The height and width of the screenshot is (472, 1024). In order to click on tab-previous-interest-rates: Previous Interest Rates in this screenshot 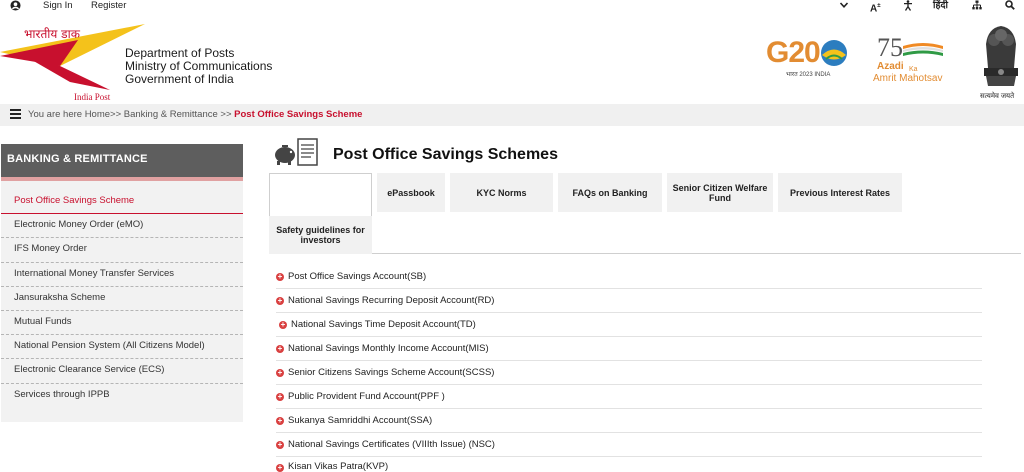, I will do `click(840, 192)`.